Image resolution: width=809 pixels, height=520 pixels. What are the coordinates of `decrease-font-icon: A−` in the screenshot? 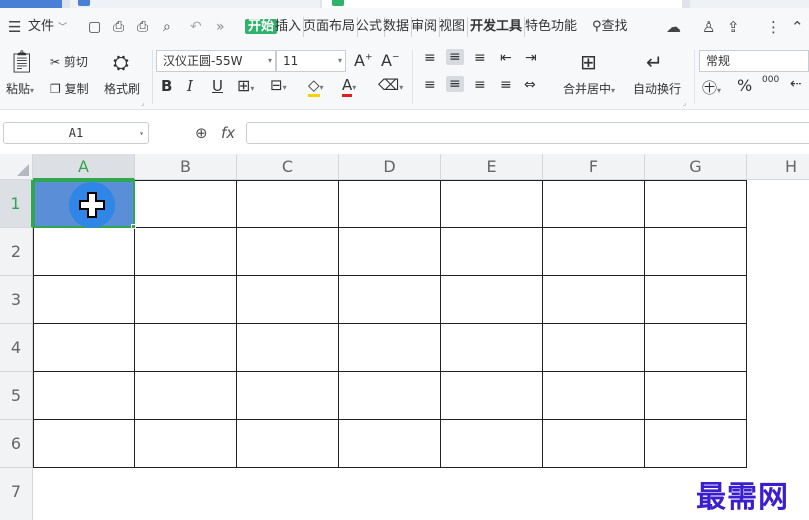 It's located at (390, 60).